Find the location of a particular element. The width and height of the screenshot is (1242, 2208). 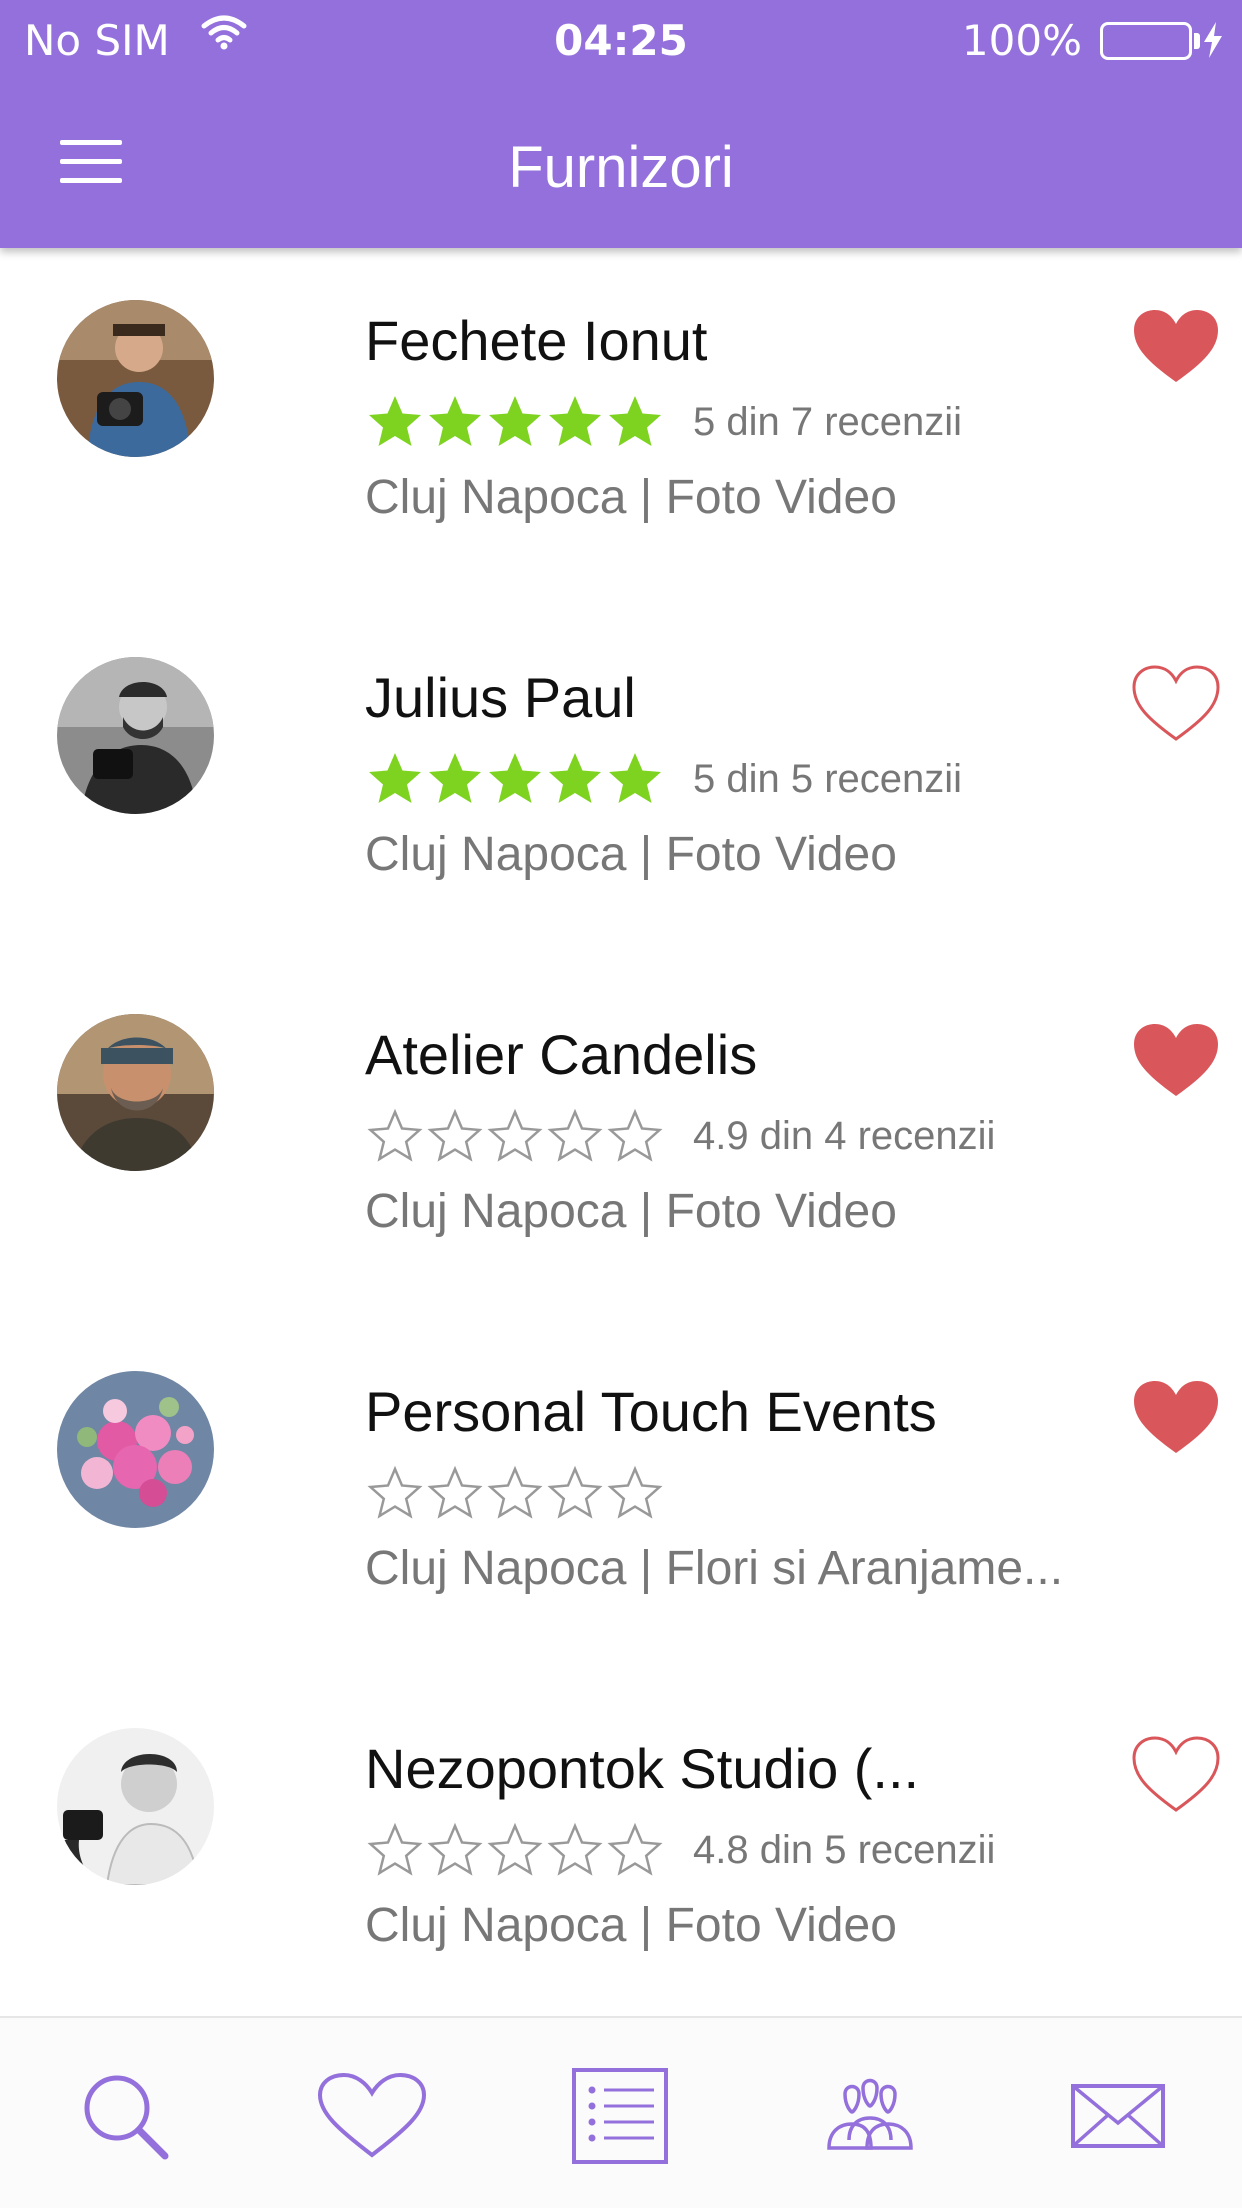

mail-icon is located at coordinates (1118, 2118).